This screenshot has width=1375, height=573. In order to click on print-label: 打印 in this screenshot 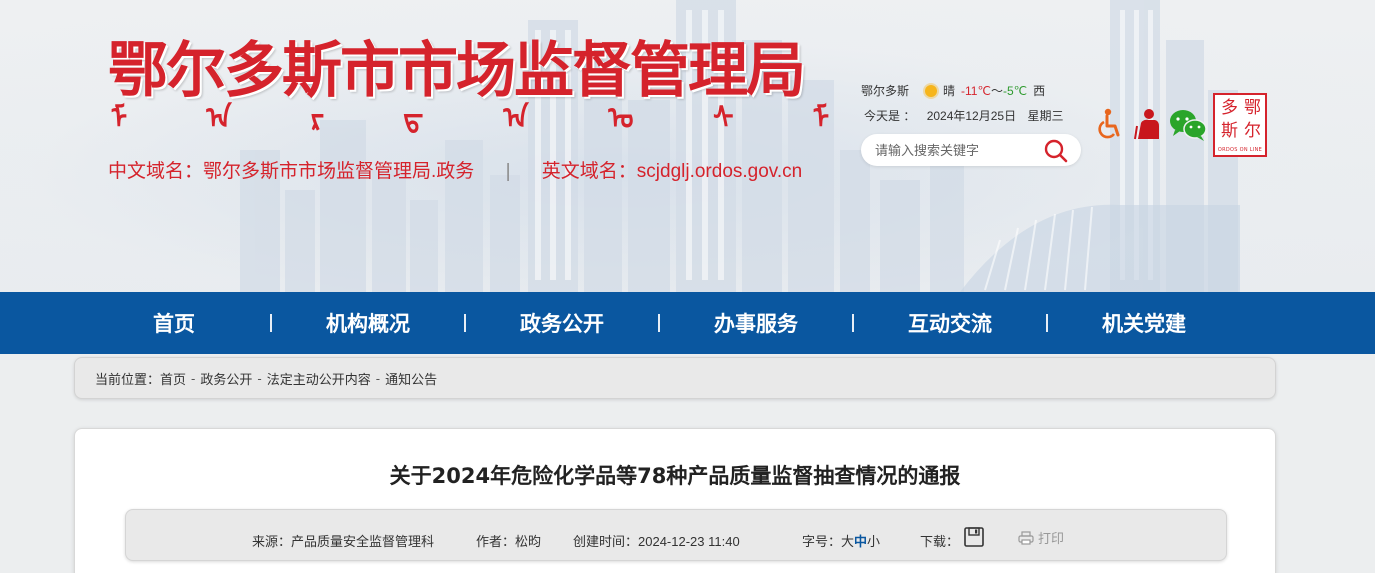, I will do `click(1051, 538)`.